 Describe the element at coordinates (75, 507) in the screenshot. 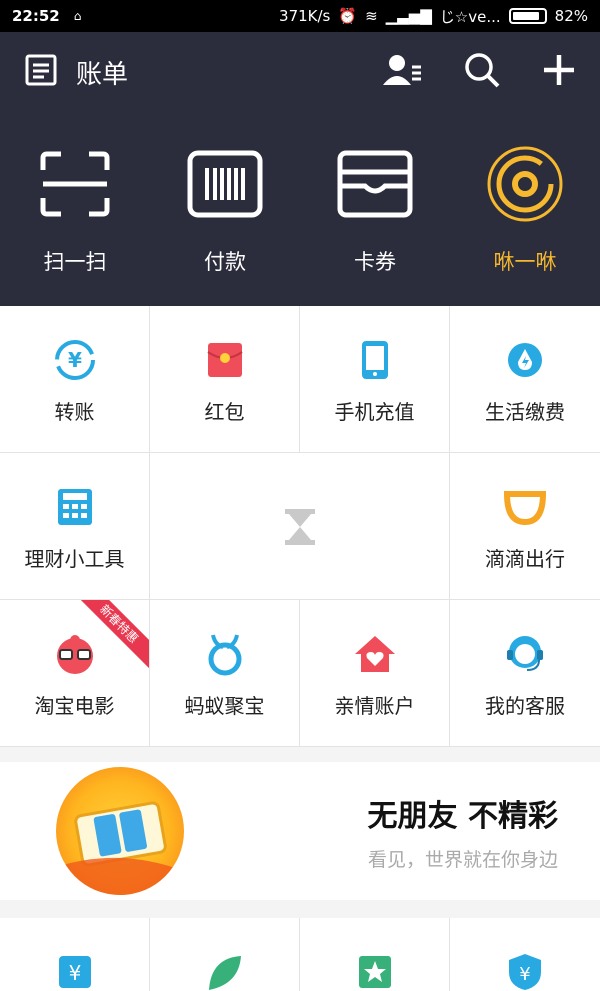

I see `calculator-icon` at that location.